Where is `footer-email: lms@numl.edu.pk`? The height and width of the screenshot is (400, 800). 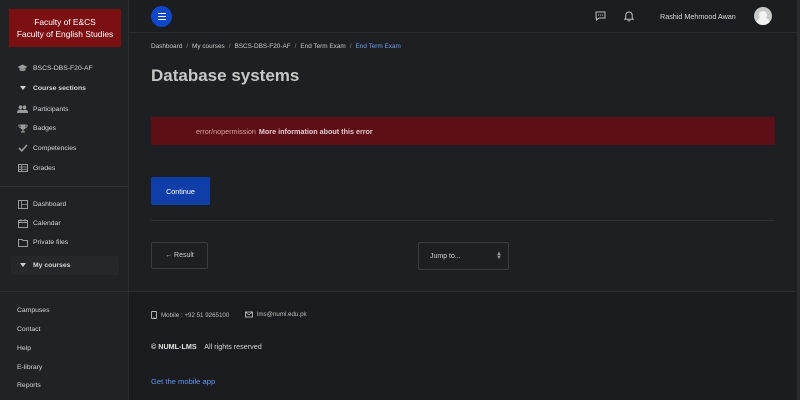 footer-email: lms@numl.edu.pk is located at coordinates (276, 314).